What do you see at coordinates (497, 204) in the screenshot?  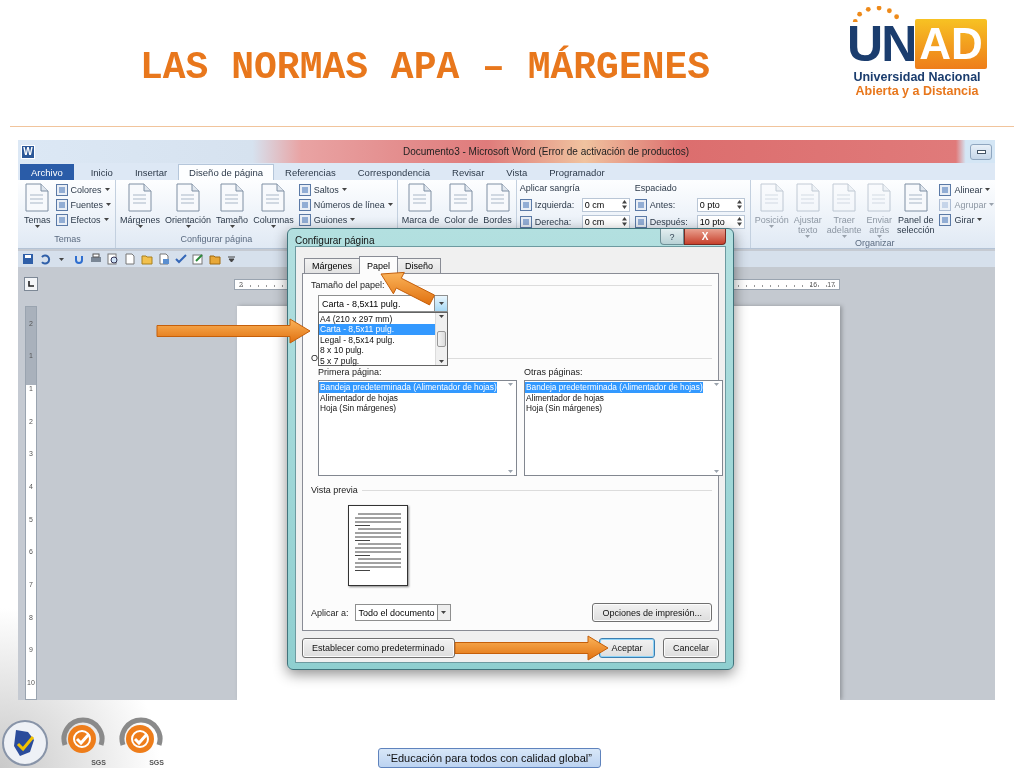 I see `ribbon-button: Bordes` at bounding box center [497, 204].